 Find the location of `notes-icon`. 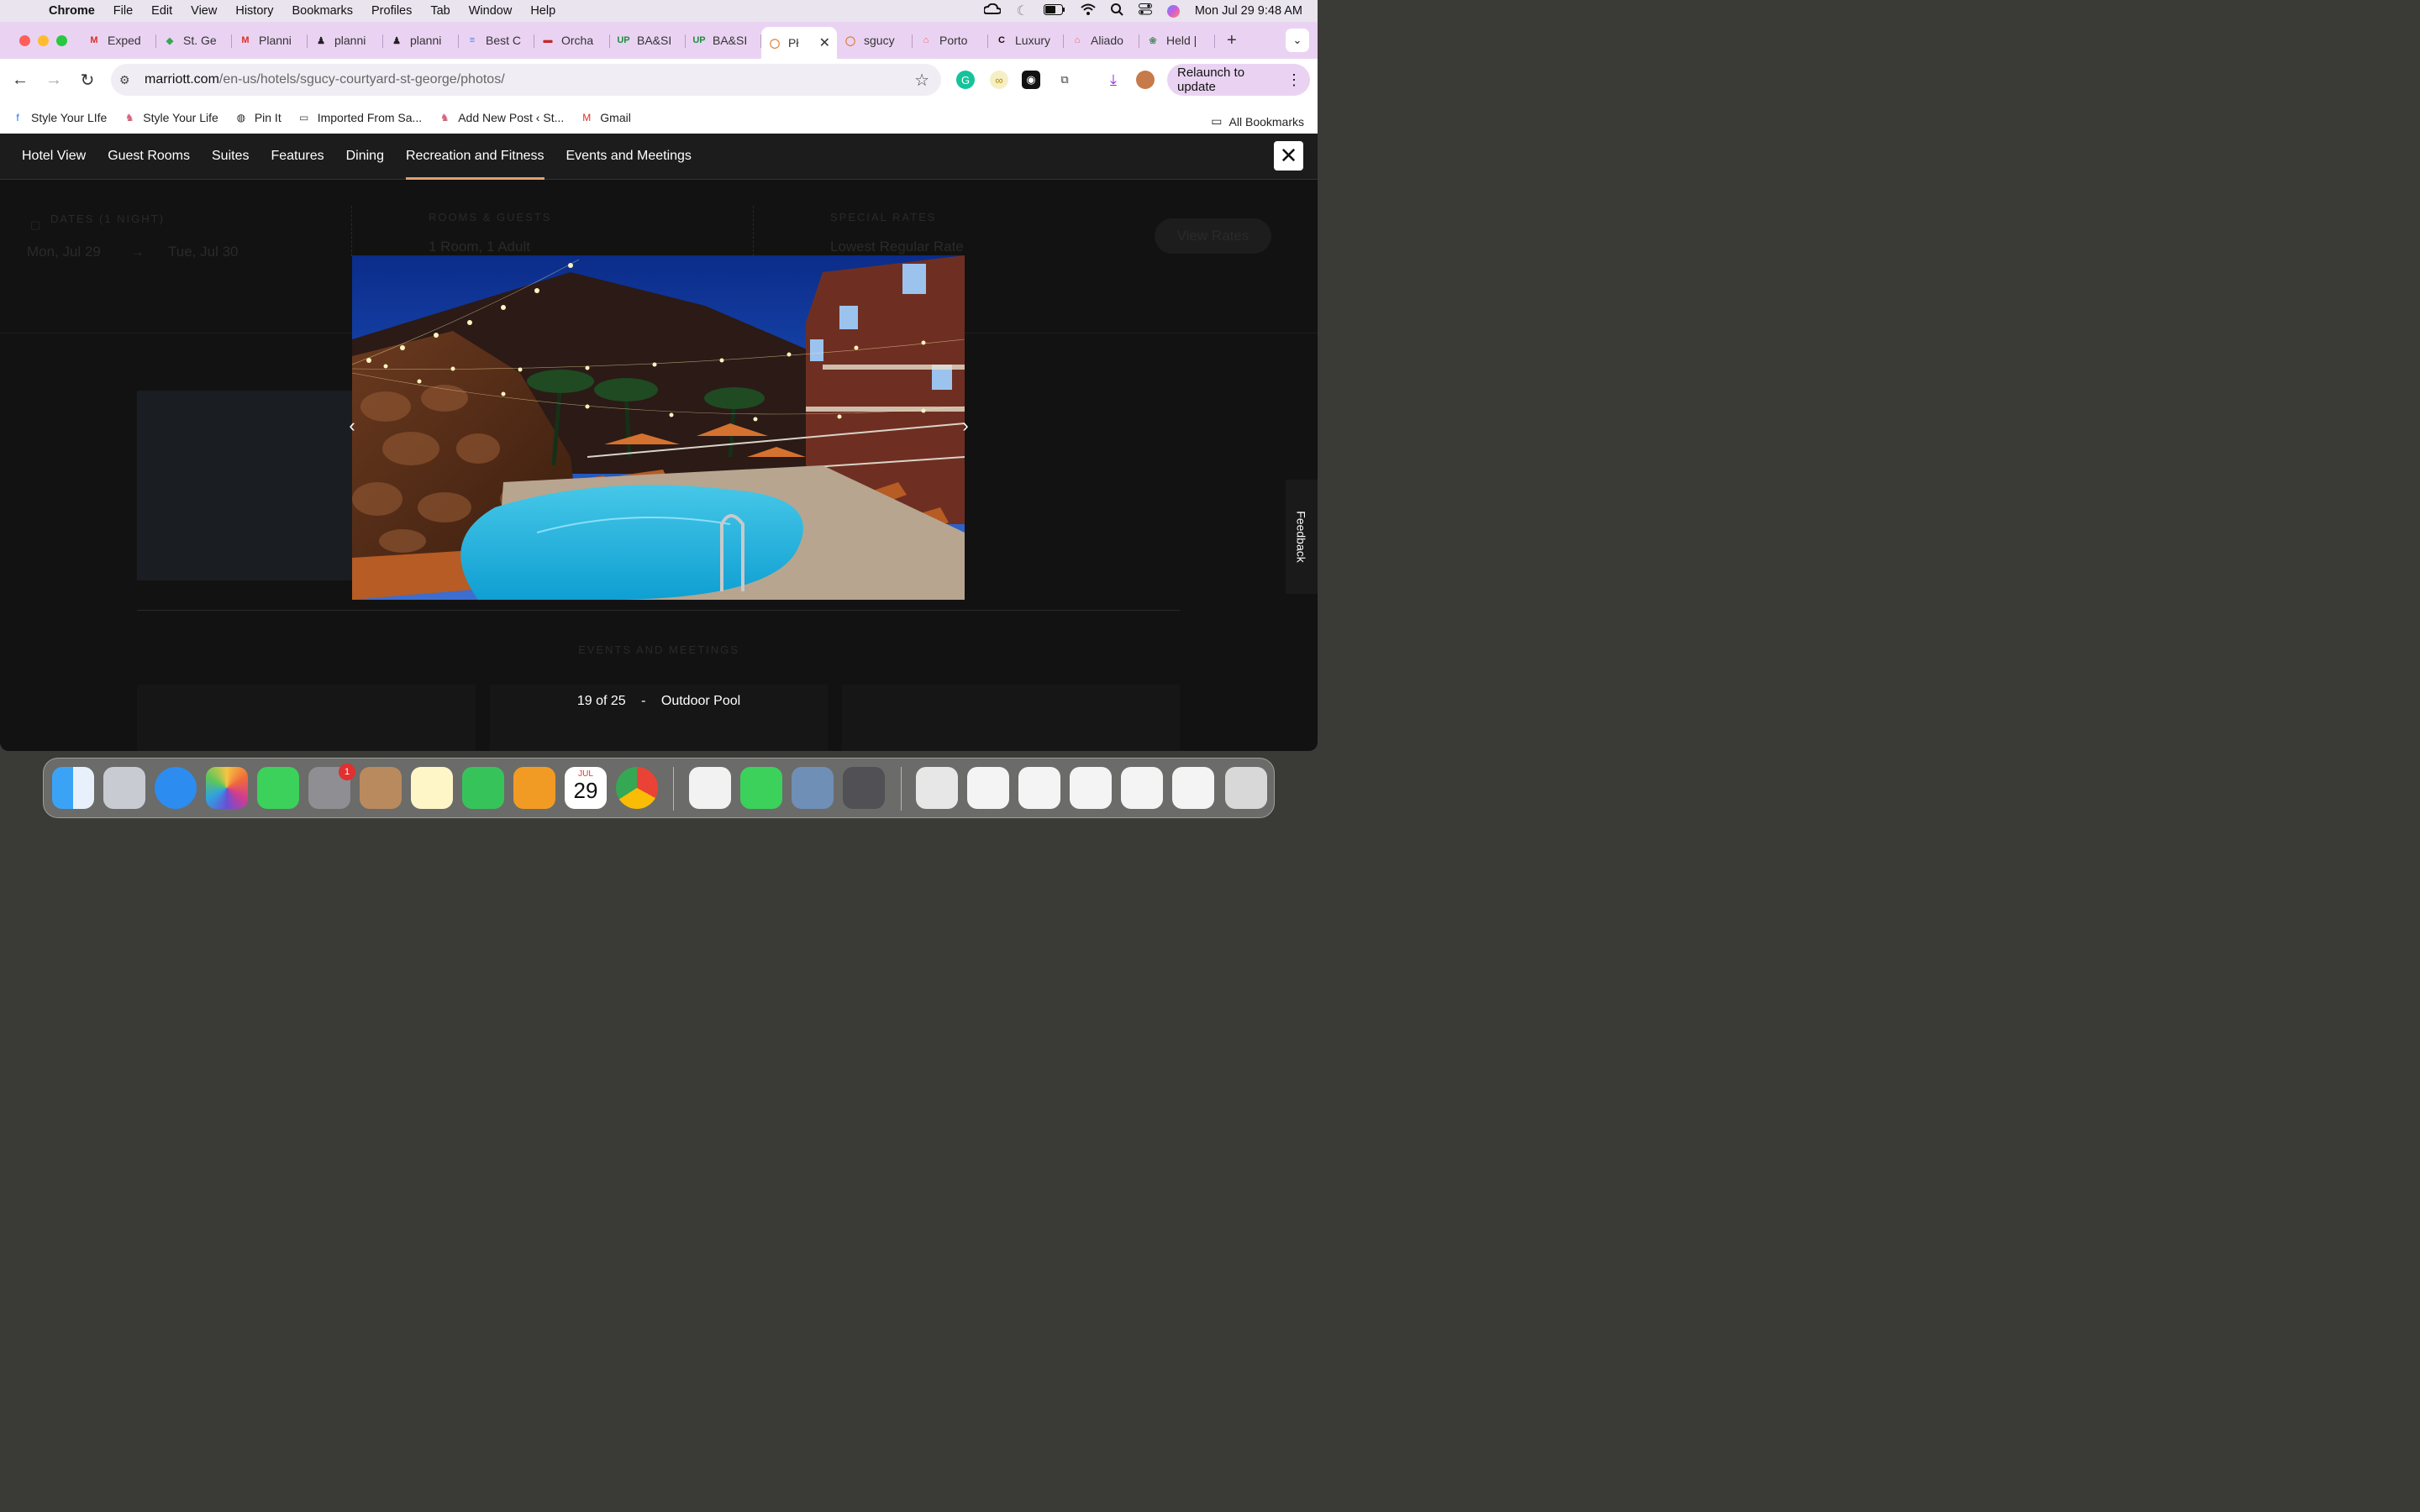

notes-icon is located at coordinates (432, 788).